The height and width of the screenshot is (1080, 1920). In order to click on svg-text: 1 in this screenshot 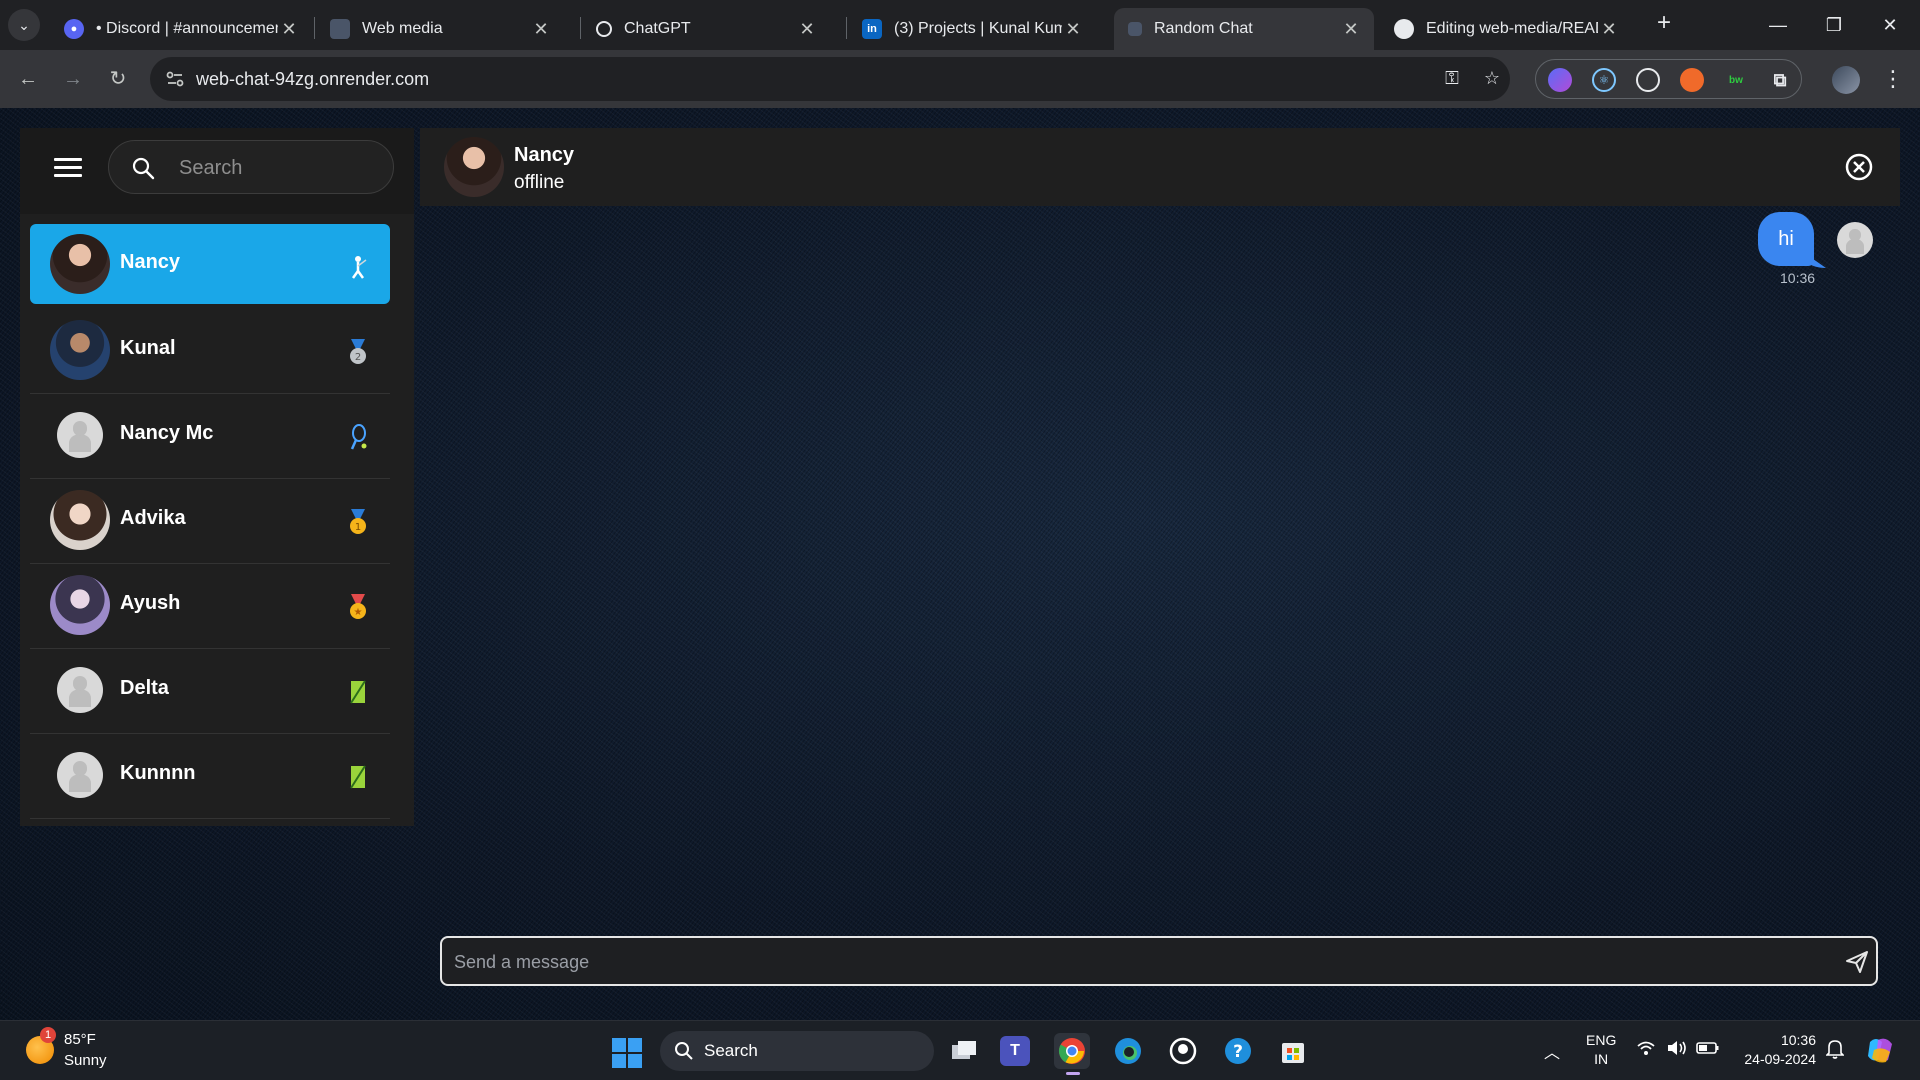, I will do `click(358, 527)`.